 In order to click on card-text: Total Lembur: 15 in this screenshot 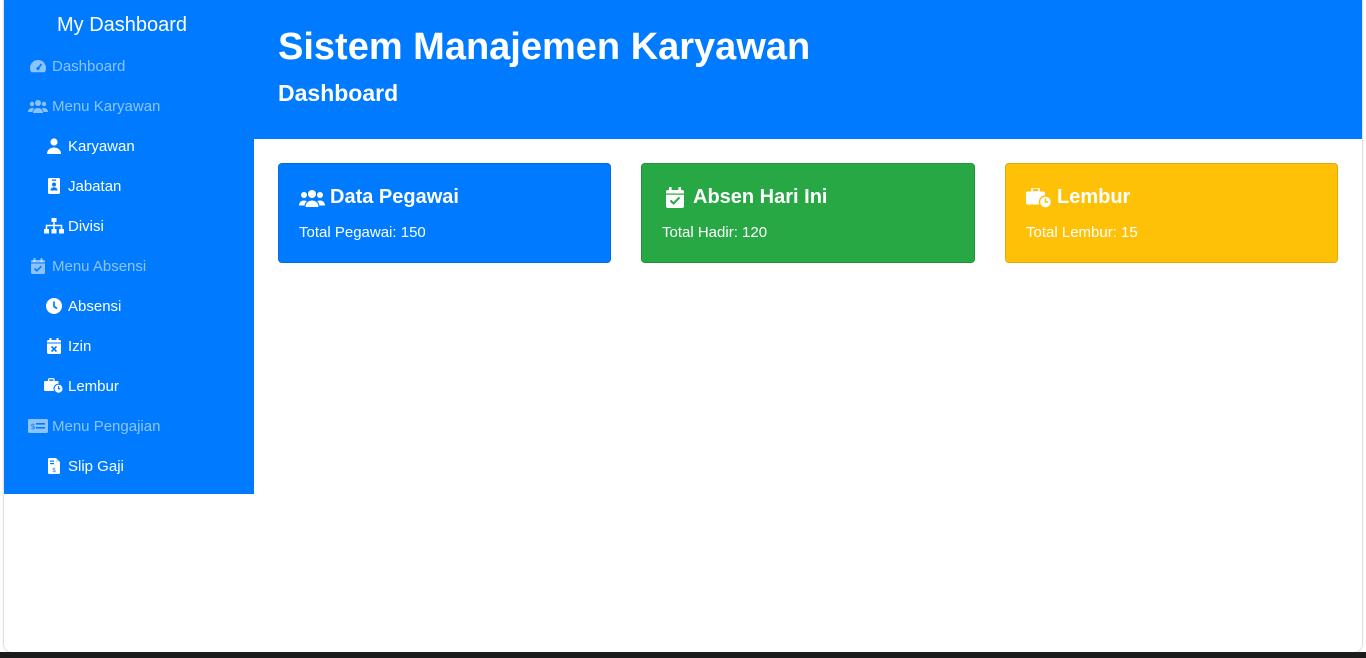, I will do `click(1082, 232)`.